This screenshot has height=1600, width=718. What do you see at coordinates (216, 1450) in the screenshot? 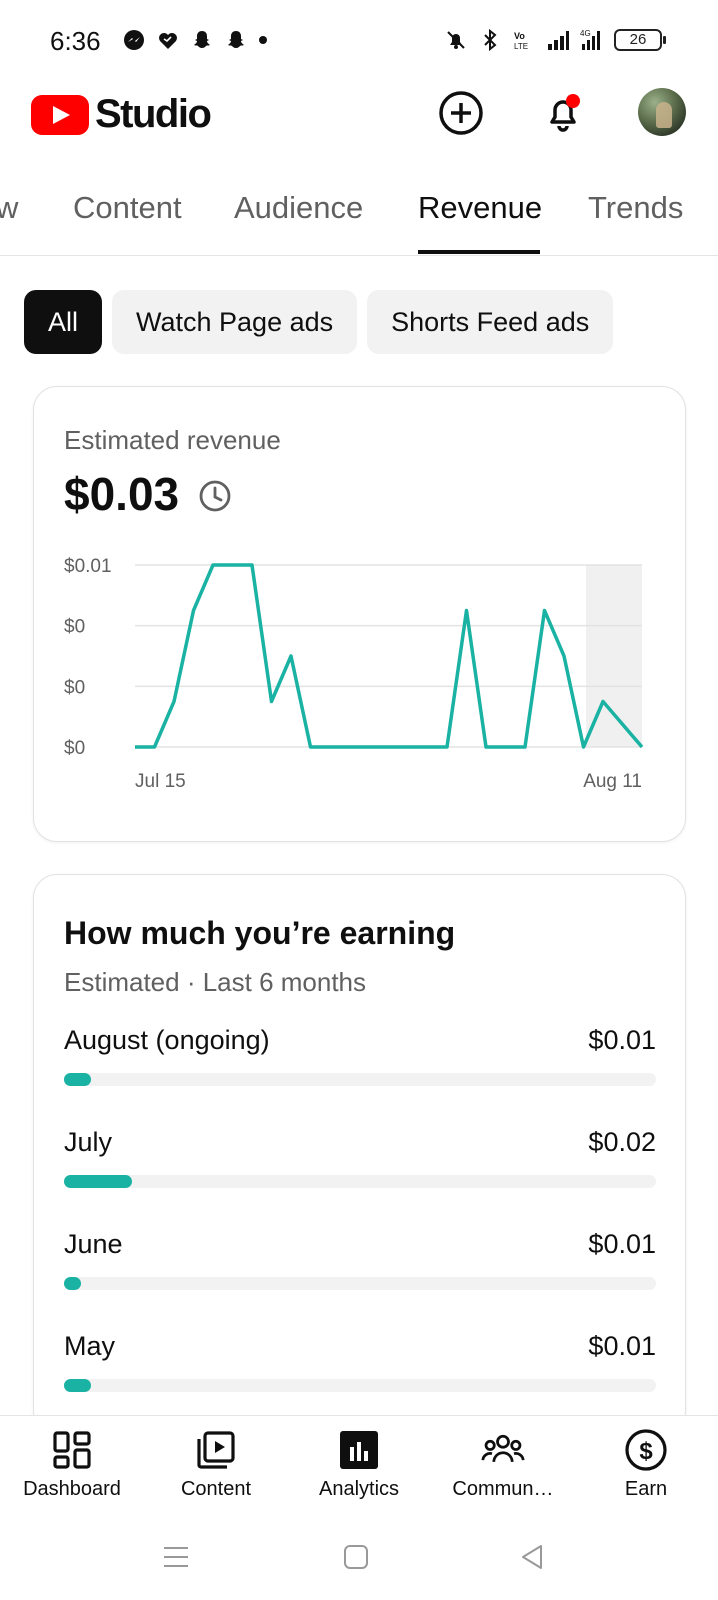
I see `video-library-icon` at bounding box center [216, 1450].